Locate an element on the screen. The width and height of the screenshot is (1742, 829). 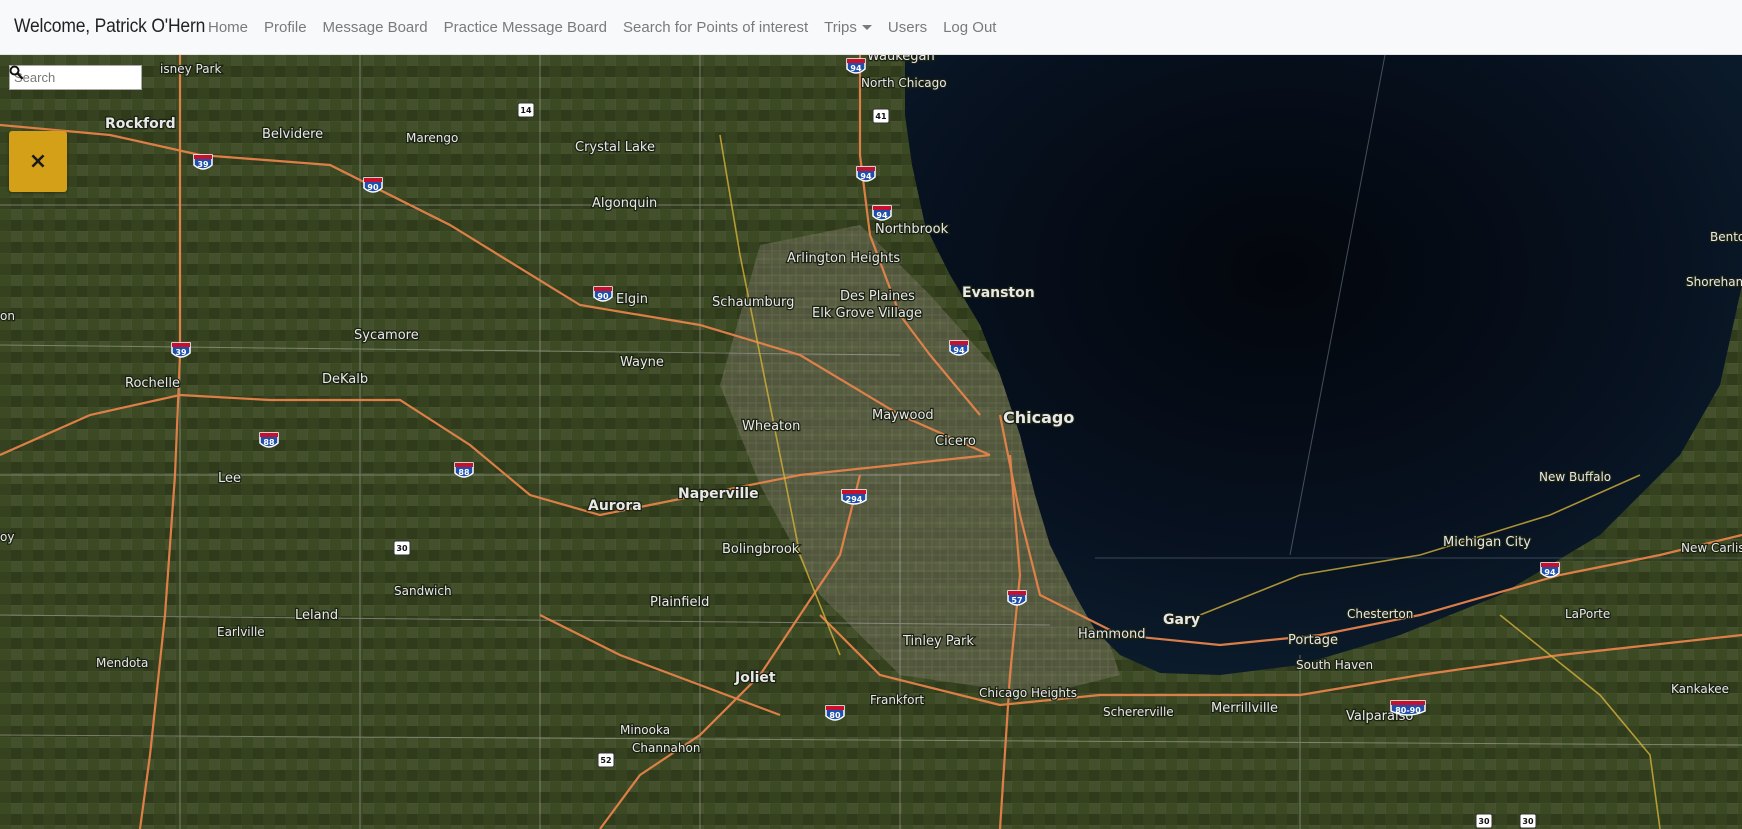
interstate-294-shield: 294 is located at coordinates (854, 497).